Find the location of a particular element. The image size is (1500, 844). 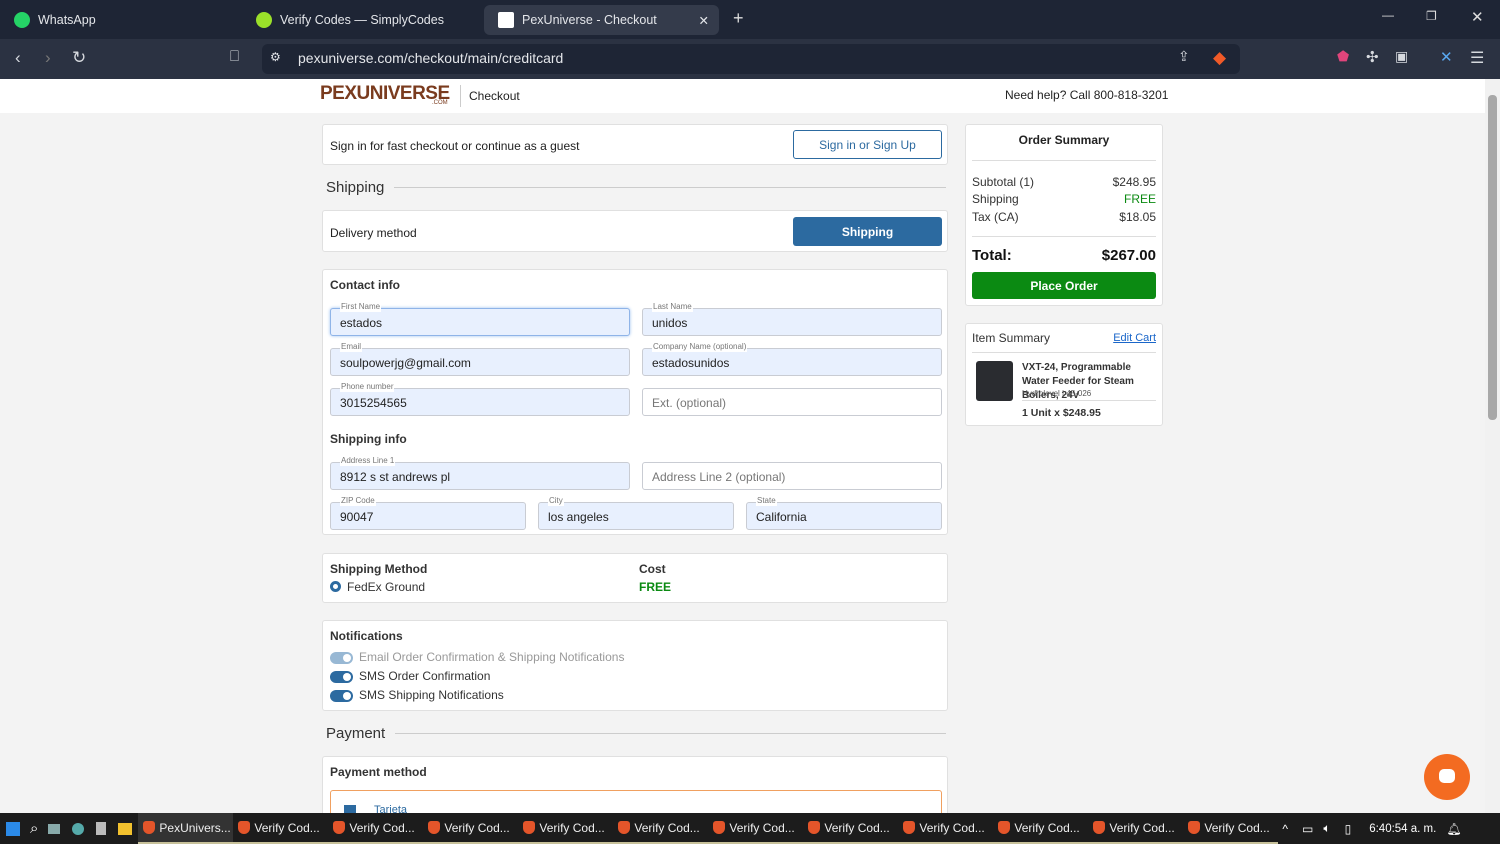

address1-field: Address Line 1 8912 s st andrews pl is located at coordinates (480, 473).